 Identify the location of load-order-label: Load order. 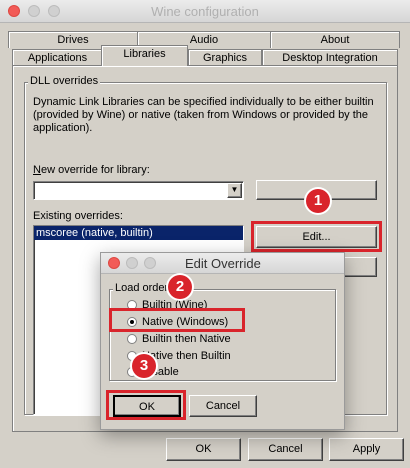
(142, 288).